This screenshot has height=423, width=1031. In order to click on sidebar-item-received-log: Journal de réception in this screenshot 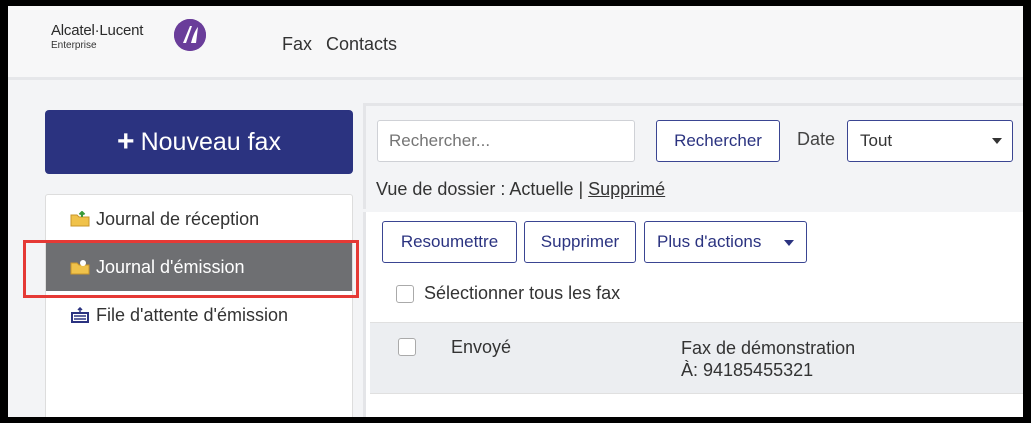, I will do `click(199, 219)`.